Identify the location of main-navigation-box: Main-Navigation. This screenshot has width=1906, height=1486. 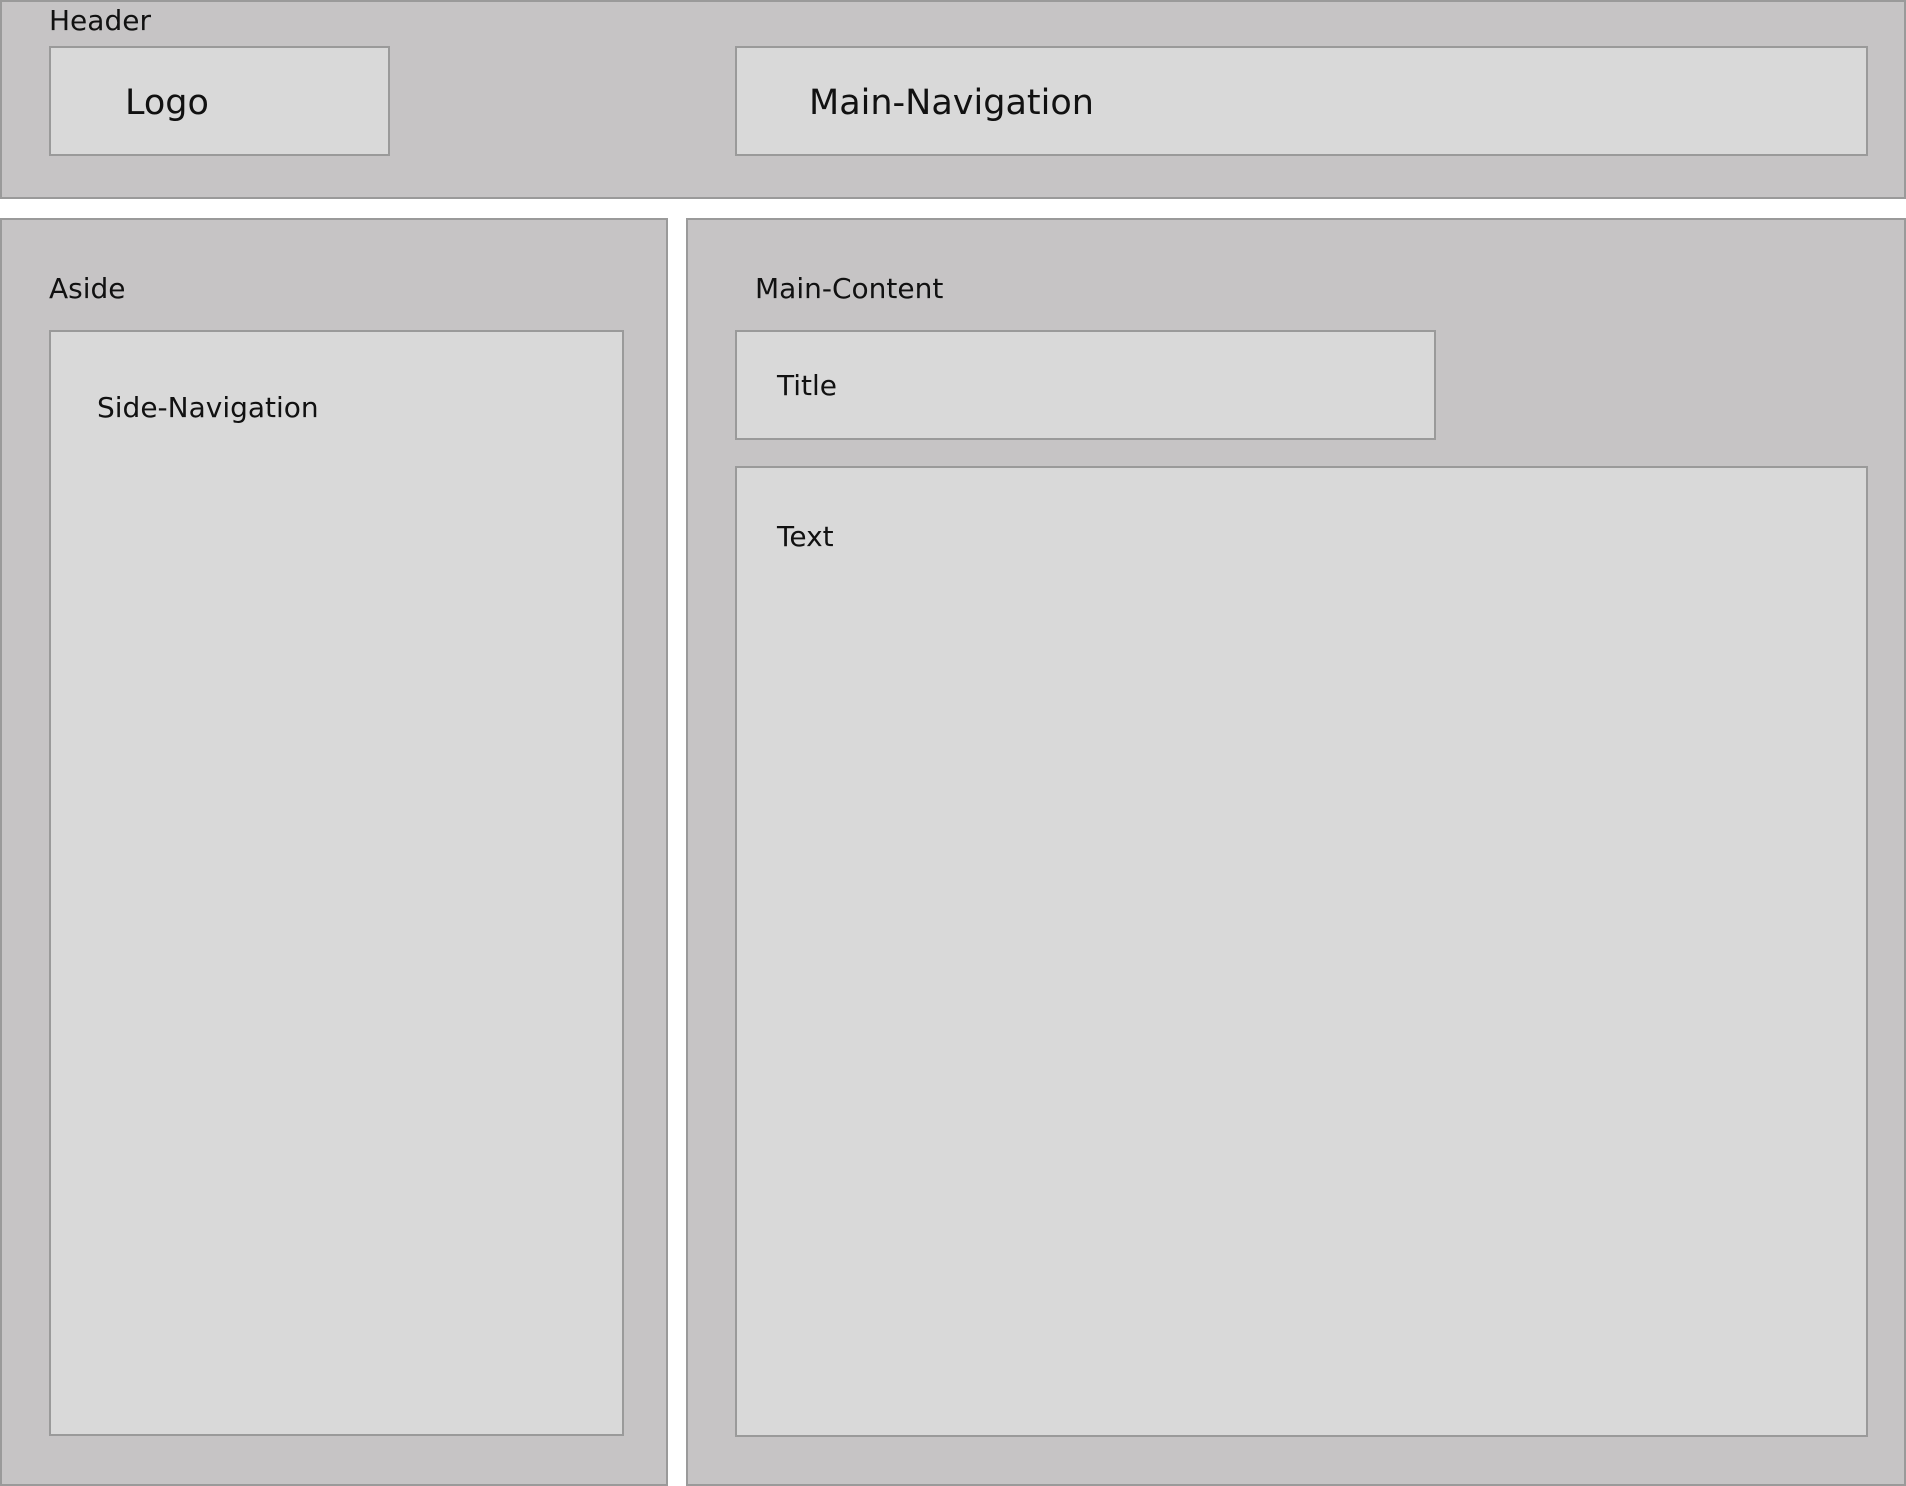
(1301, 101).